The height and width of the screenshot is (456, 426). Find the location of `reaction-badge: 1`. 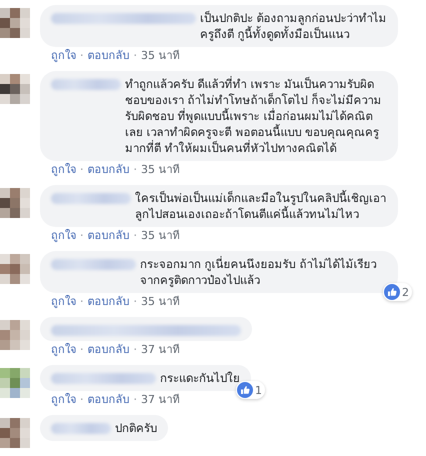

reaction-badge: 1 is located at coordinates (250, 390).